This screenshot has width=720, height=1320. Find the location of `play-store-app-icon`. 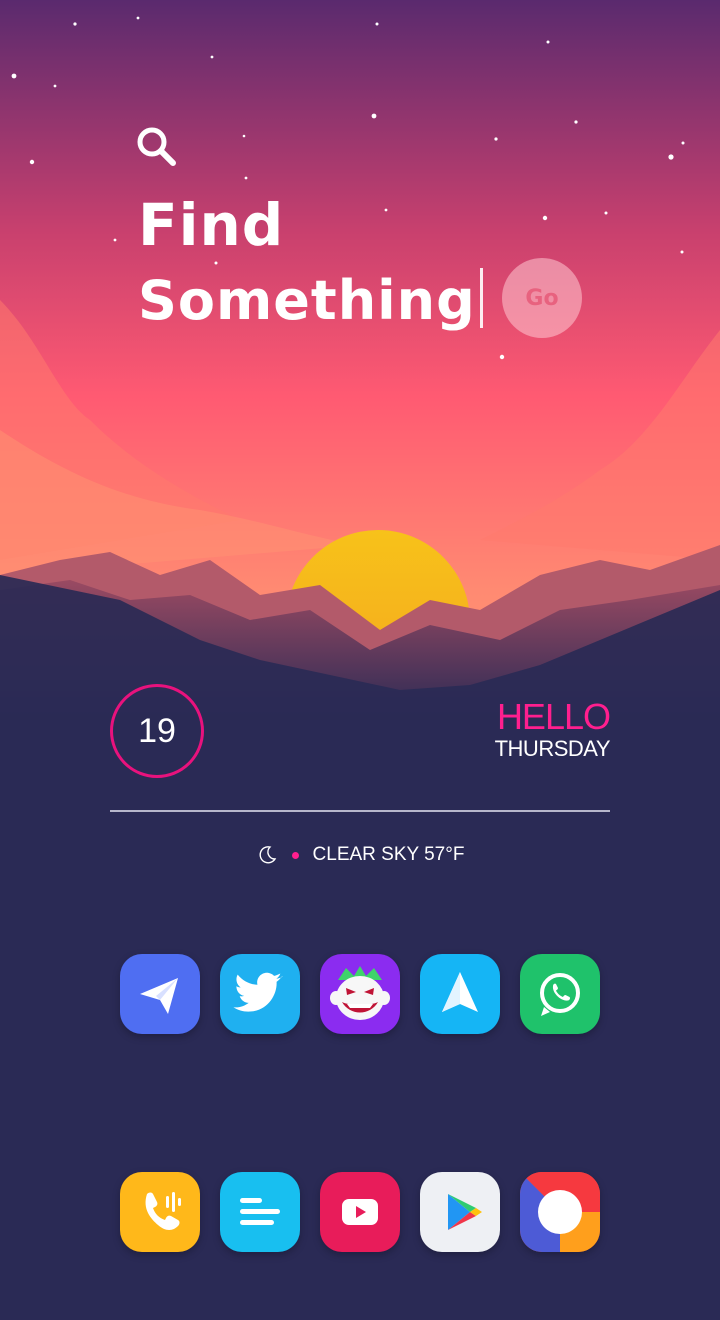

play-store-app-icon is located at coordinates (460, 1212).